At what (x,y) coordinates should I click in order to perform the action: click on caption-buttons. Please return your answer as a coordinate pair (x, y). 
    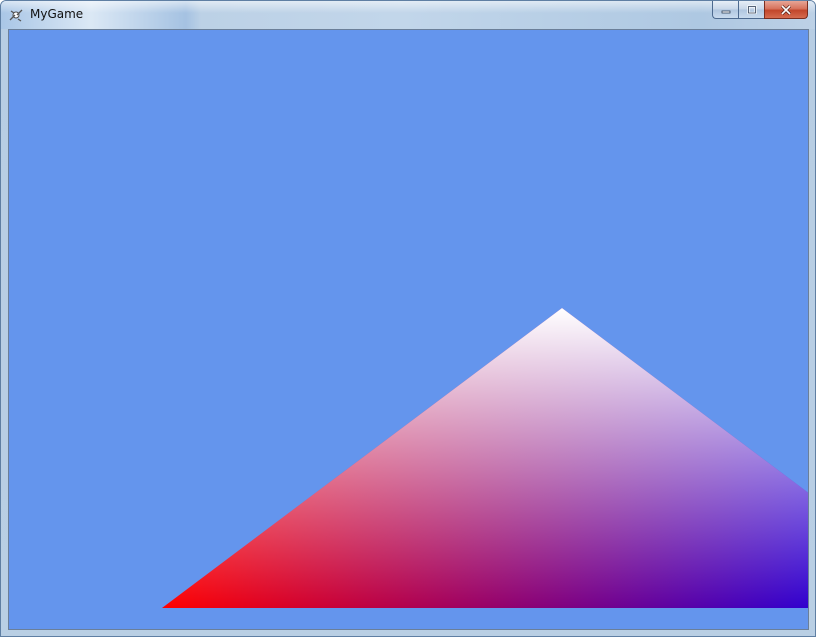
    Looking at the image, I should click on (760, 10).